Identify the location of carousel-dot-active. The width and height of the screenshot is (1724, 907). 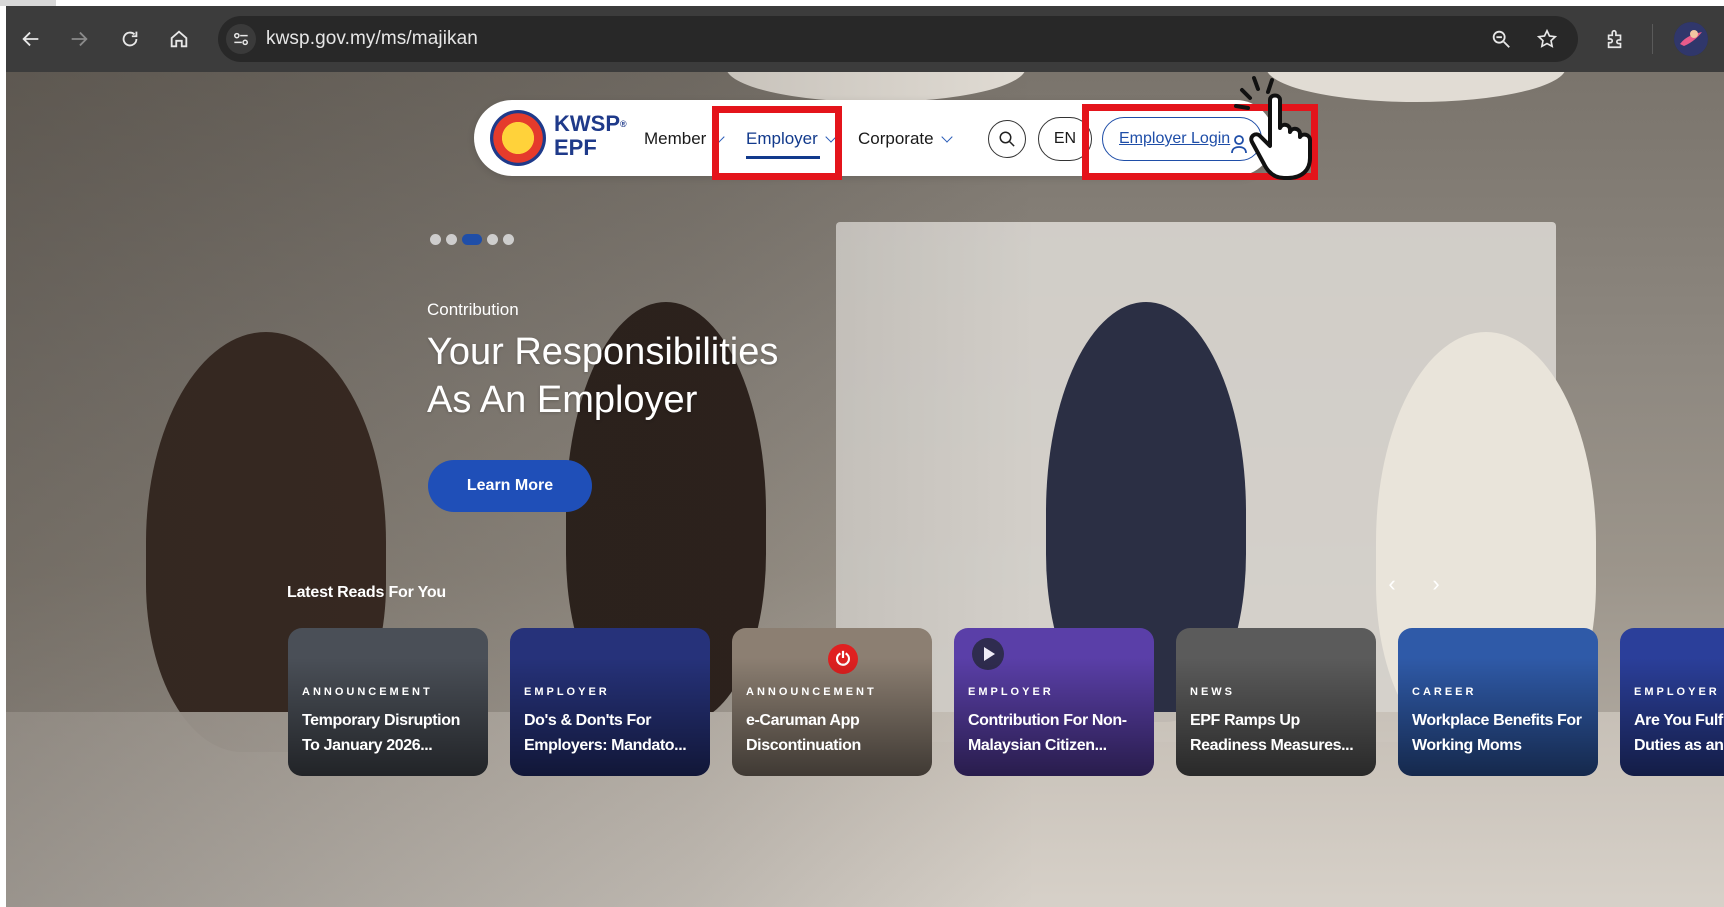
(472, 239).